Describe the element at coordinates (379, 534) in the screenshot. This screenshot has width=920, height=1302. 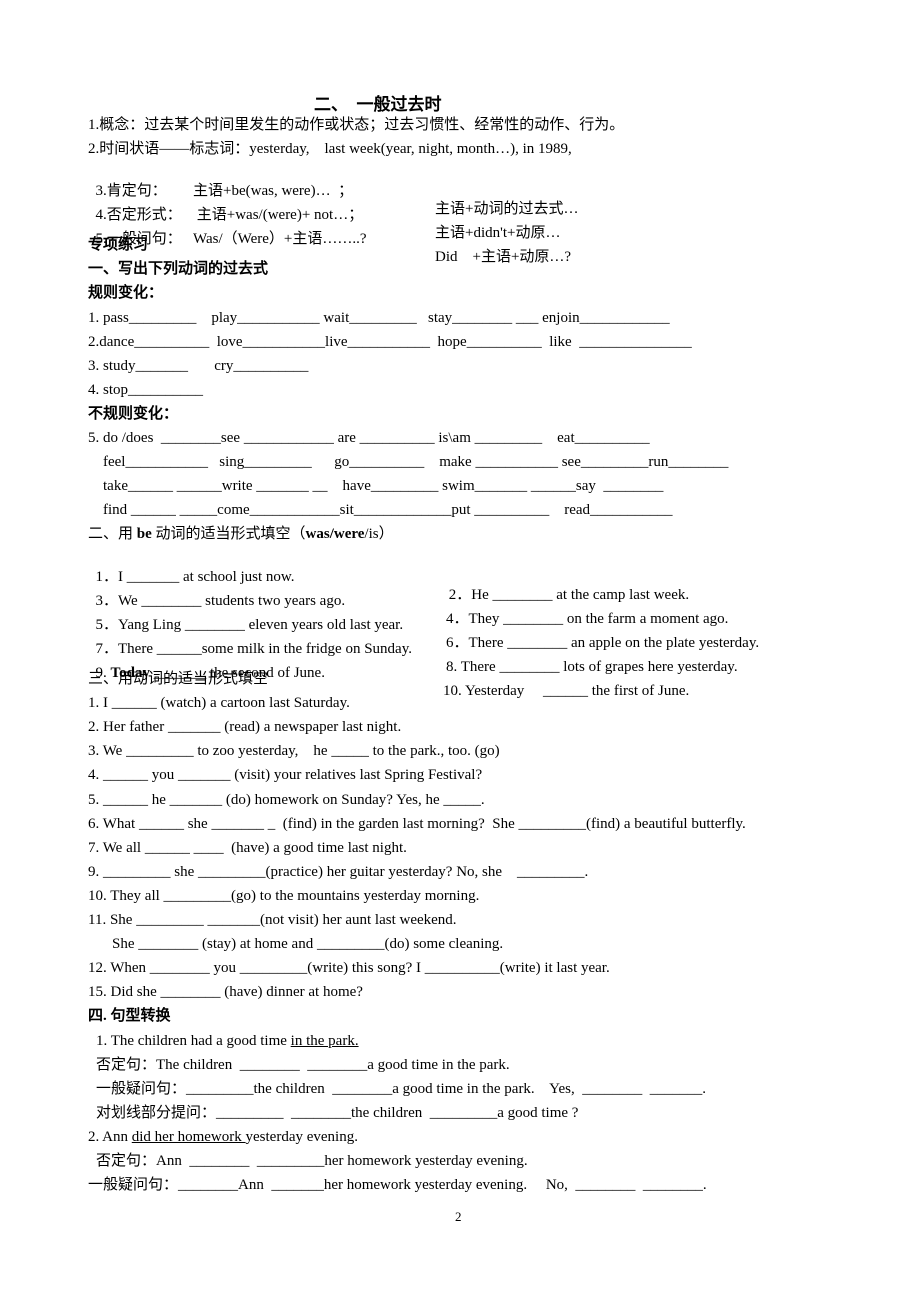
I see `heading-part: /is）` at that location.